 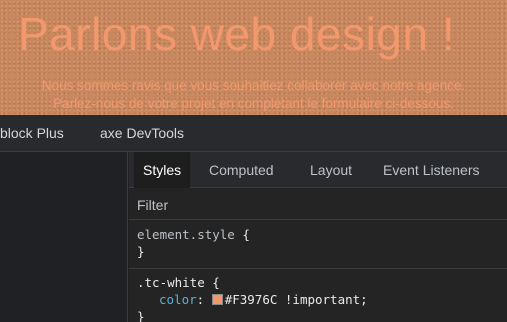 What do you see at coordinates (186, 234) in the screenshot?
I see `rule-selector: element.style` at bounding box center [186, 234].